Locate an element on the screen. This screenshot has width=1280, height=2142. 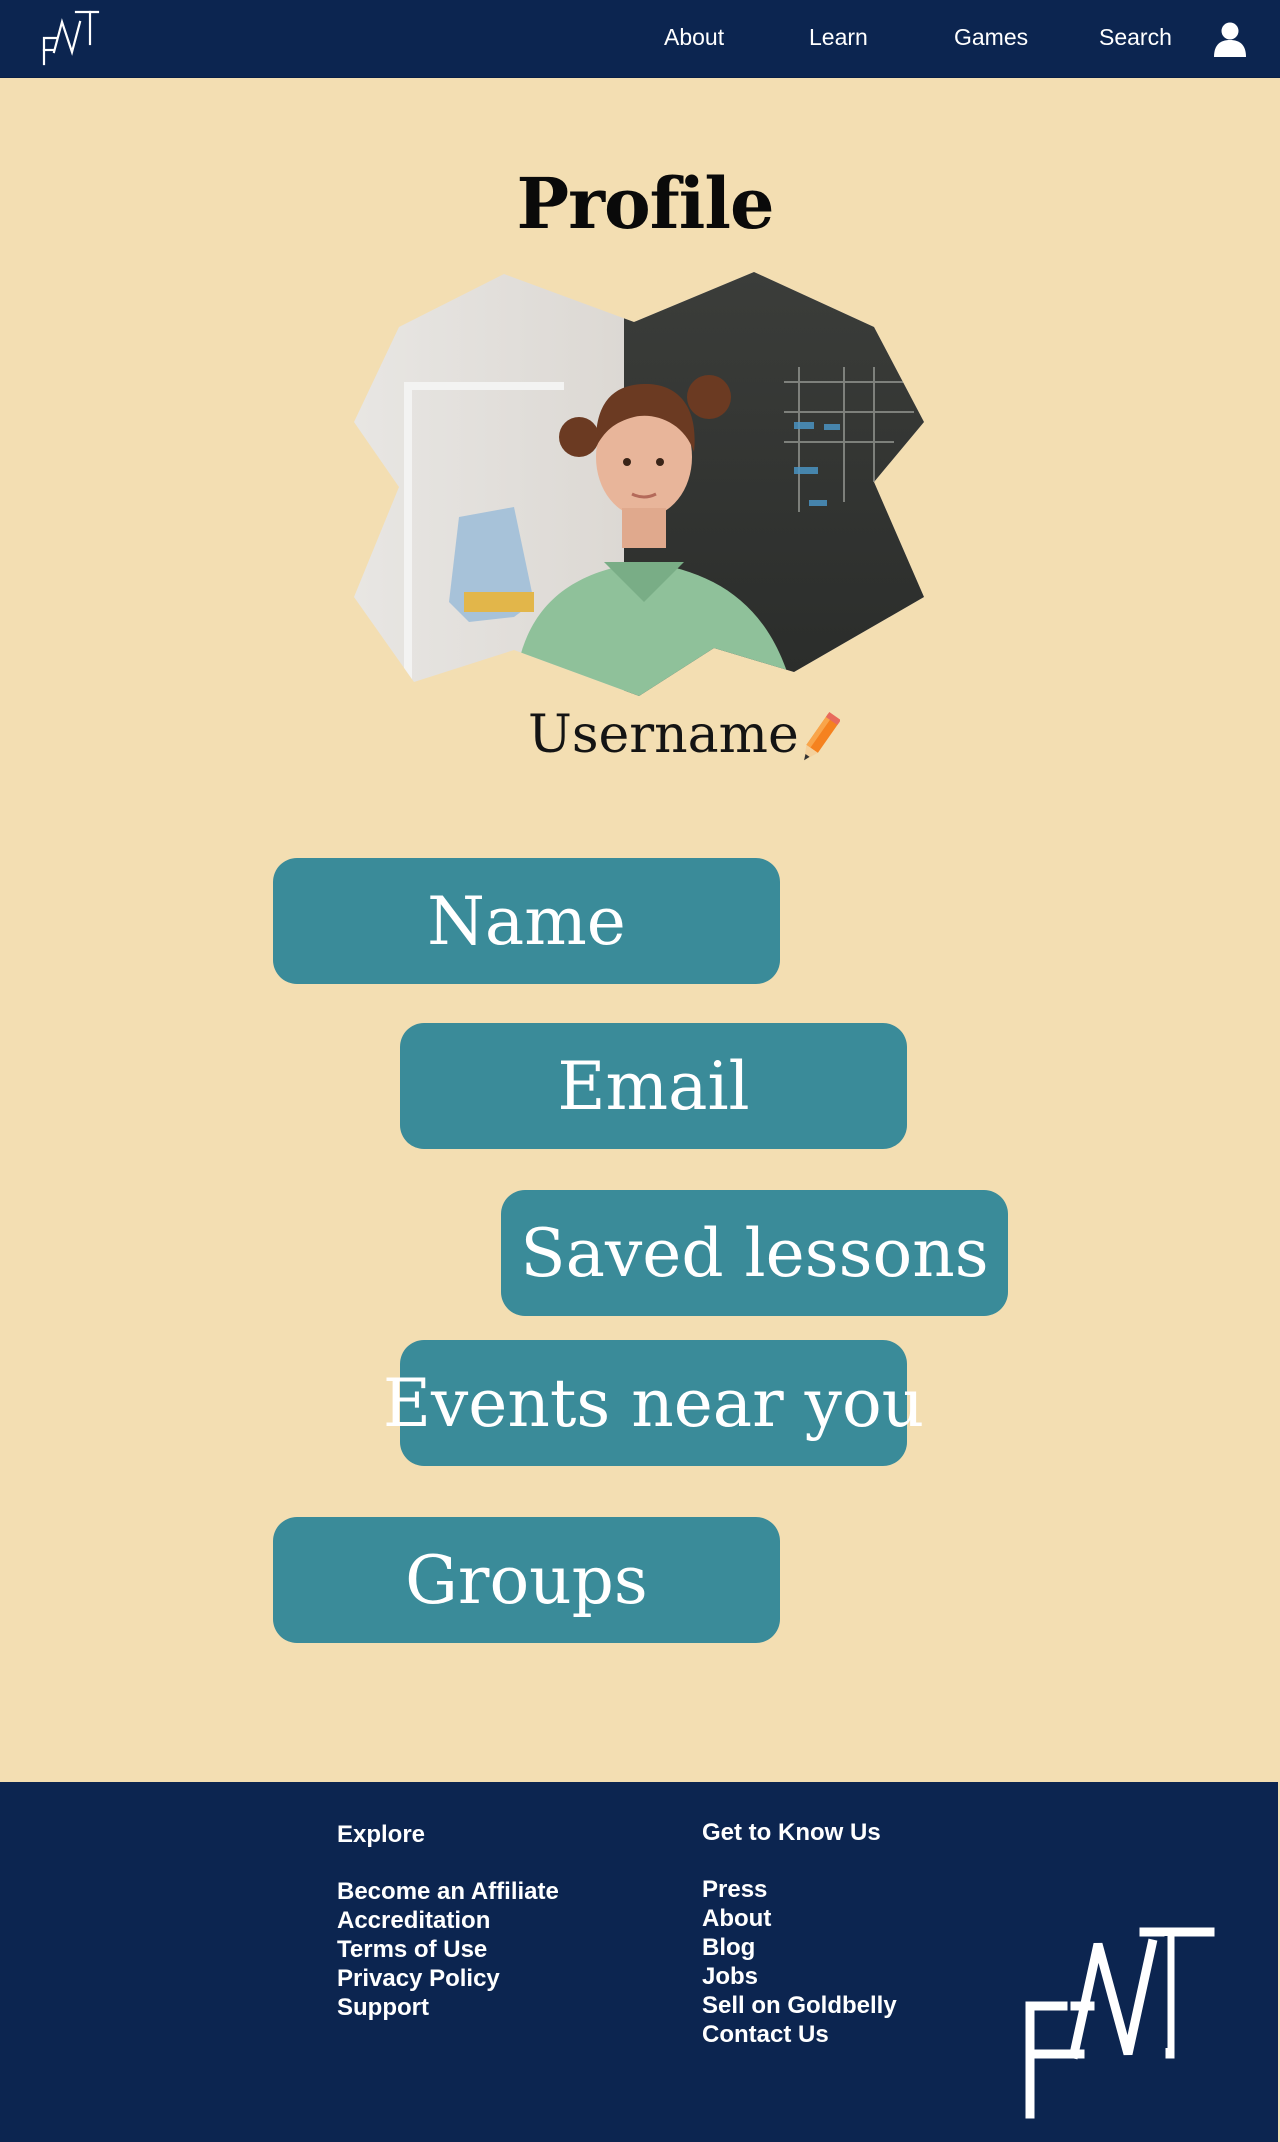
footer-link-jobs: Jobs is located at coordinates (799, 1976).